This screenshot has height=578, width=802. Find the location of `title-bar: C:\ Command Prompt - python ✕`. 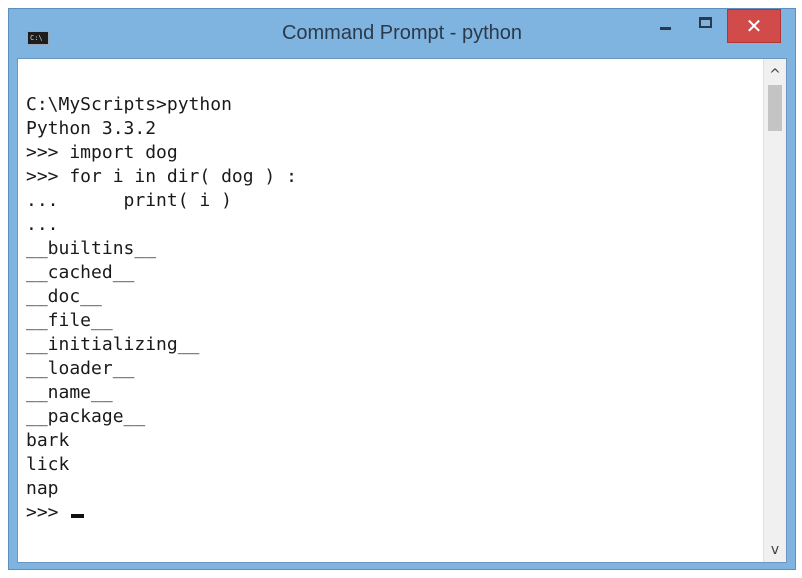

title-bar: C:\ Command Prompt - python ✕ is located at coordinates (402, 34).